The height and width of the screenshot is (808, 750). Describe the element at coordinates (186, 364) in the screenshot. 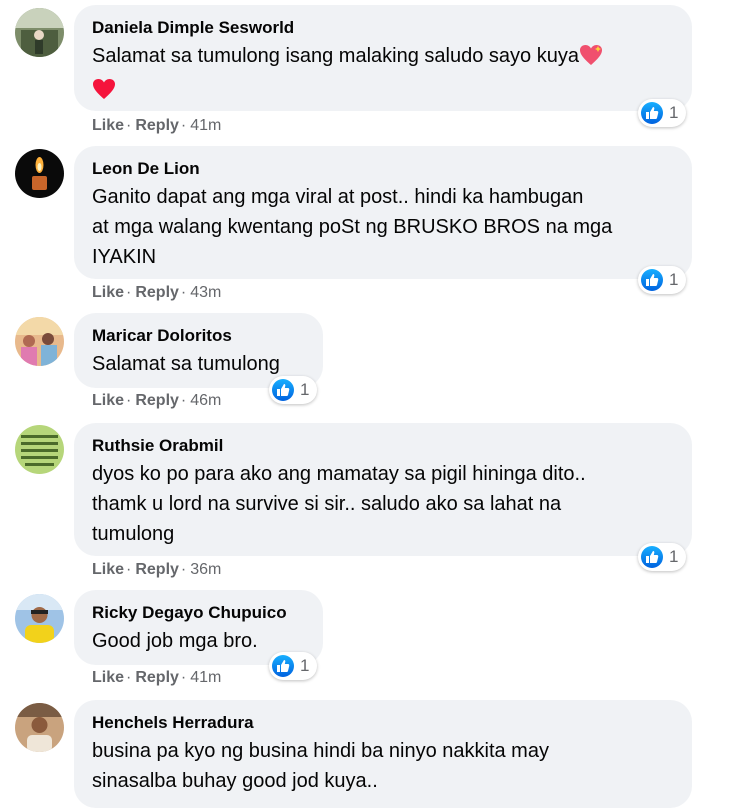

I see `comment-text: Salamat sa tumulong` at that location.